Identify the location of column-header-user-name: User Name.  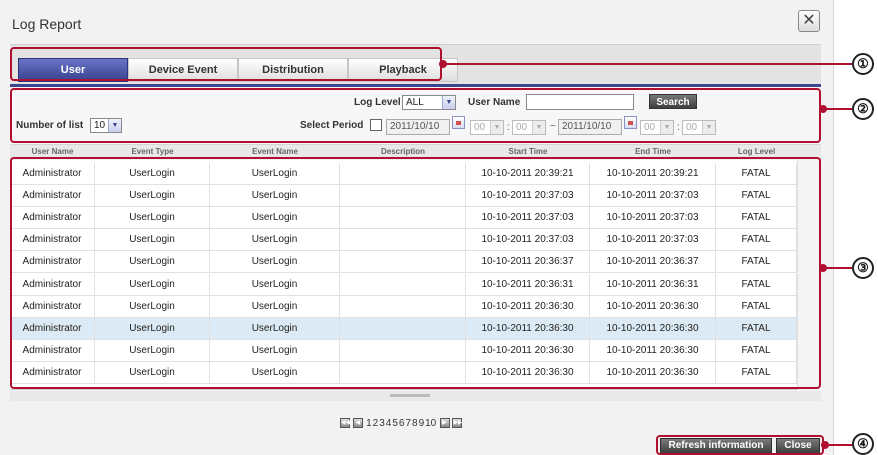
(52, 152).